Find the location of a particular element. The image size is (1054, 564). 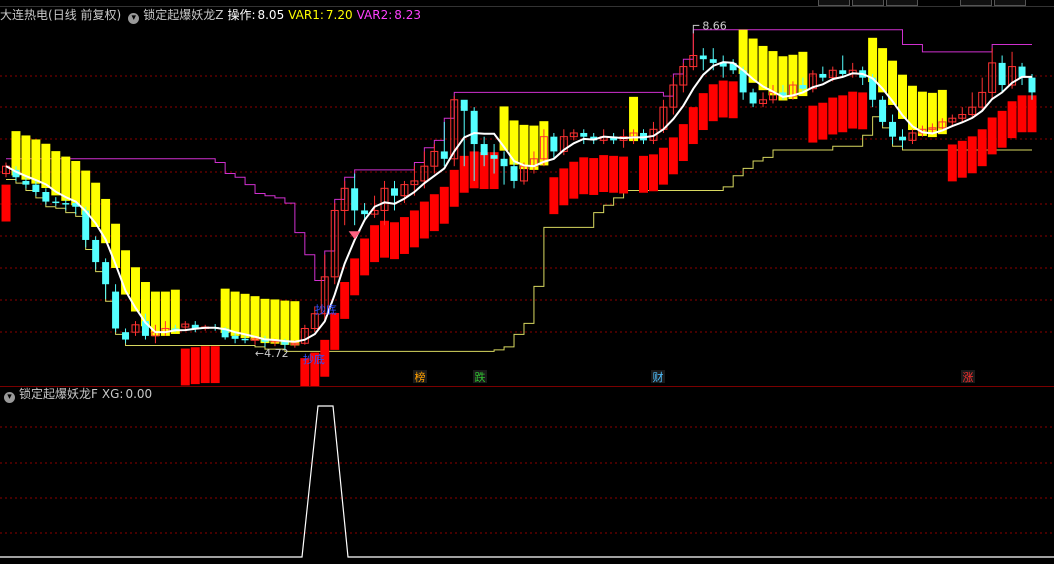

var2-value: 8.23 is located at coordinates (407, 15).